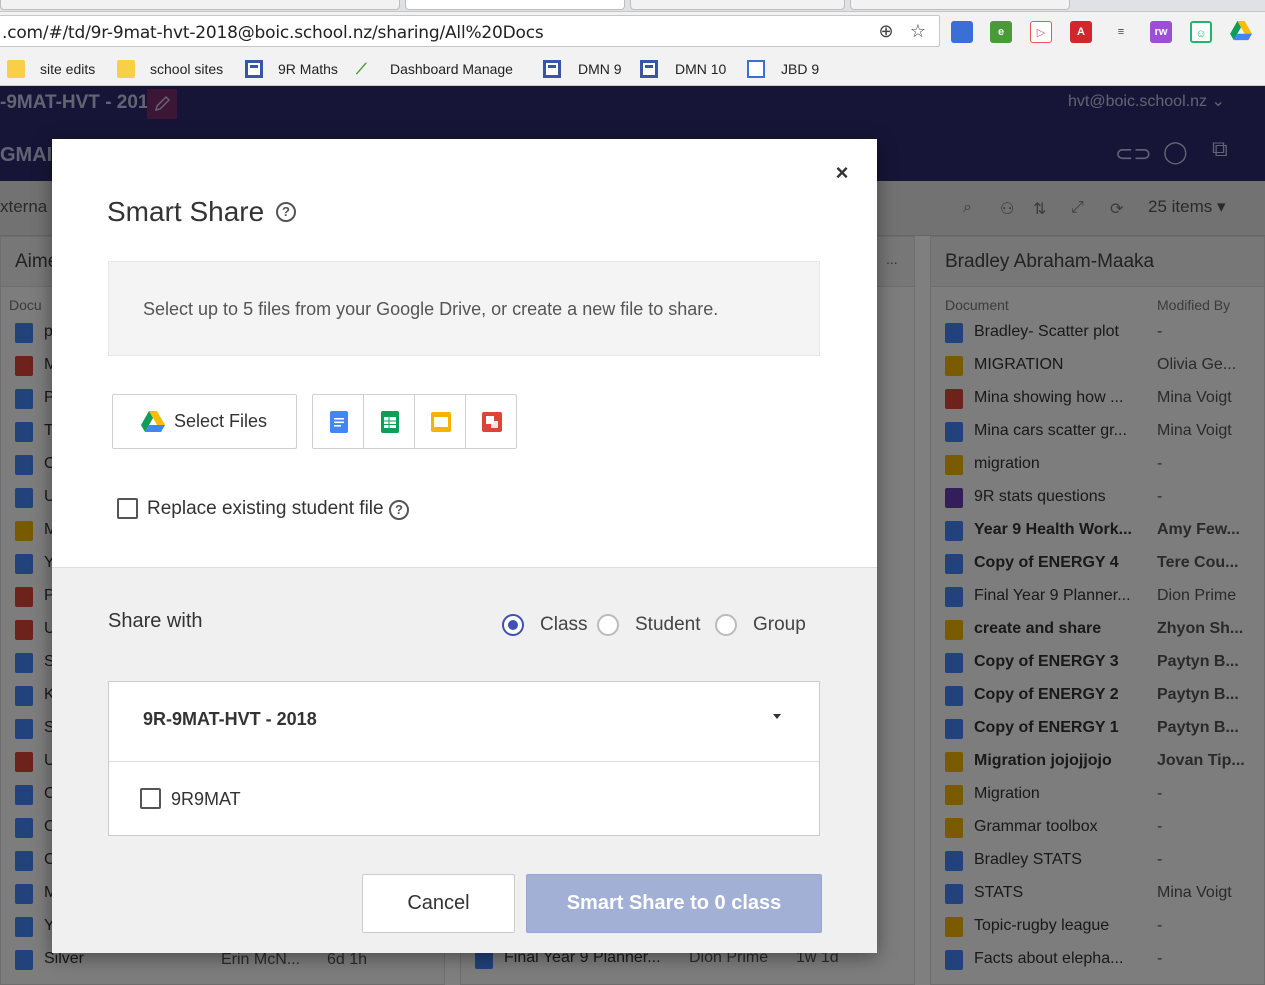  I want to click on dialog-title: Smart Share, so click(186, 211).